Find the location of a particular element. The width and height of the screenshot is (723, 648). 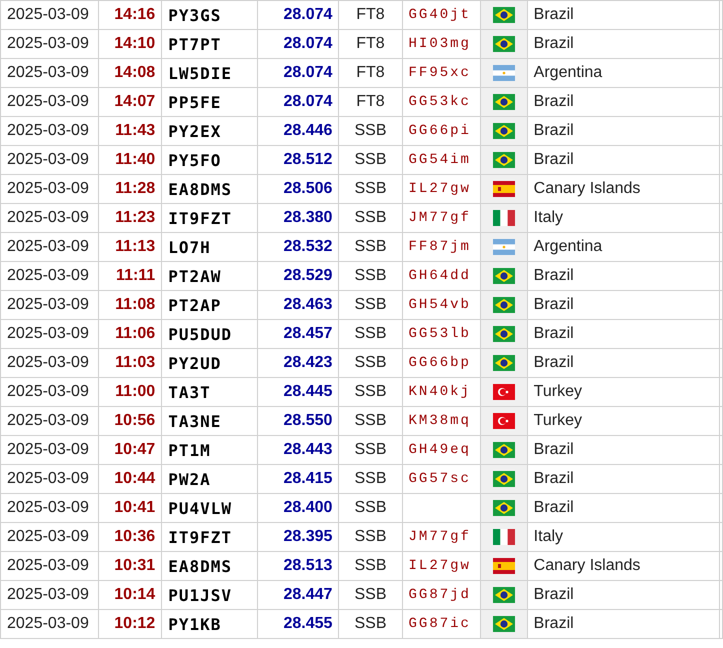

time-text: 10:44 is located at coordinates (135, 478).